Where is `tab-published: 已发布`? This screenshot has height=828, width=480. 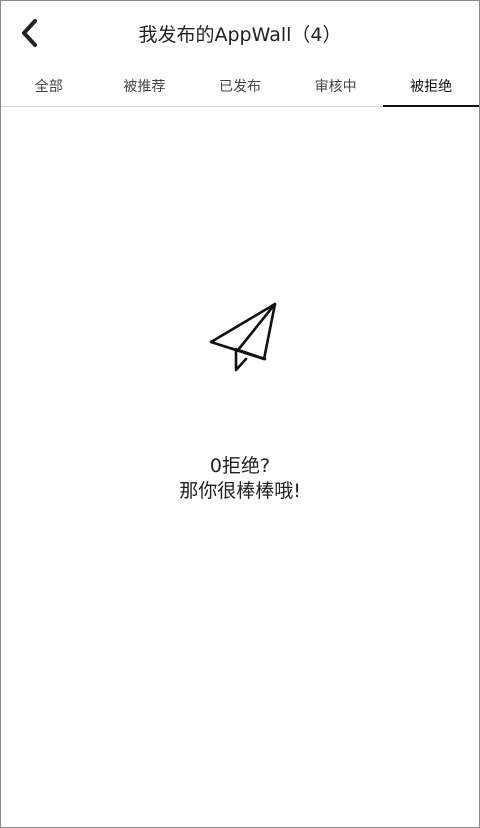 tab-published: 已发布 is located at coordinates (240, 87).